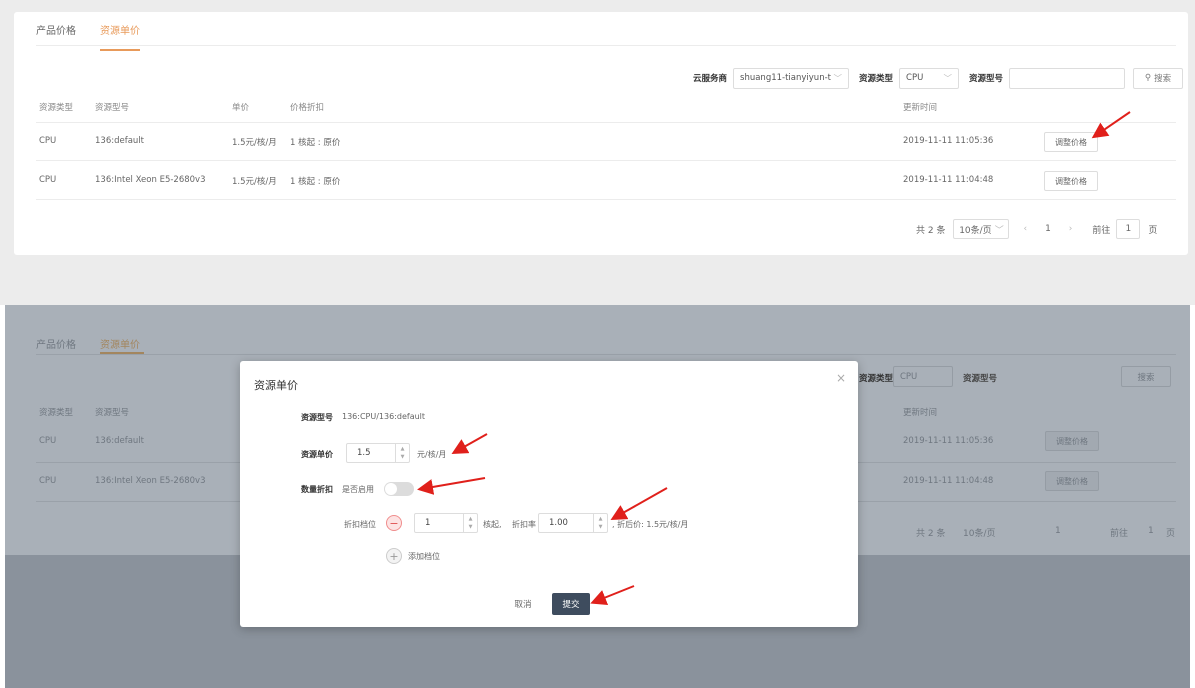  What do you see at coordinates (317, 454) in the screenshot?
I see `price-label: 资源单价` at bounding box center [317, 454].